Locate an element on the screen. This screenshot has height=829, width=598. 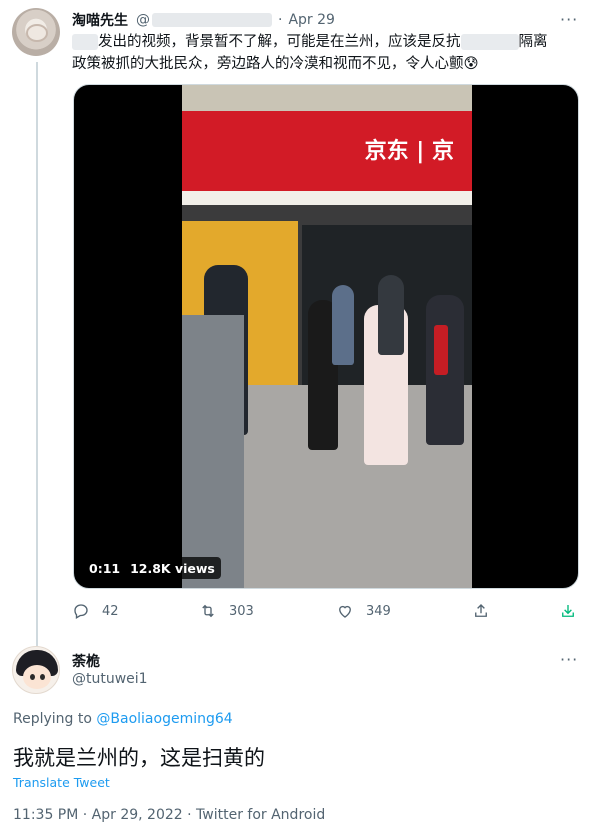
share-button is located at coordinates (487, 611).